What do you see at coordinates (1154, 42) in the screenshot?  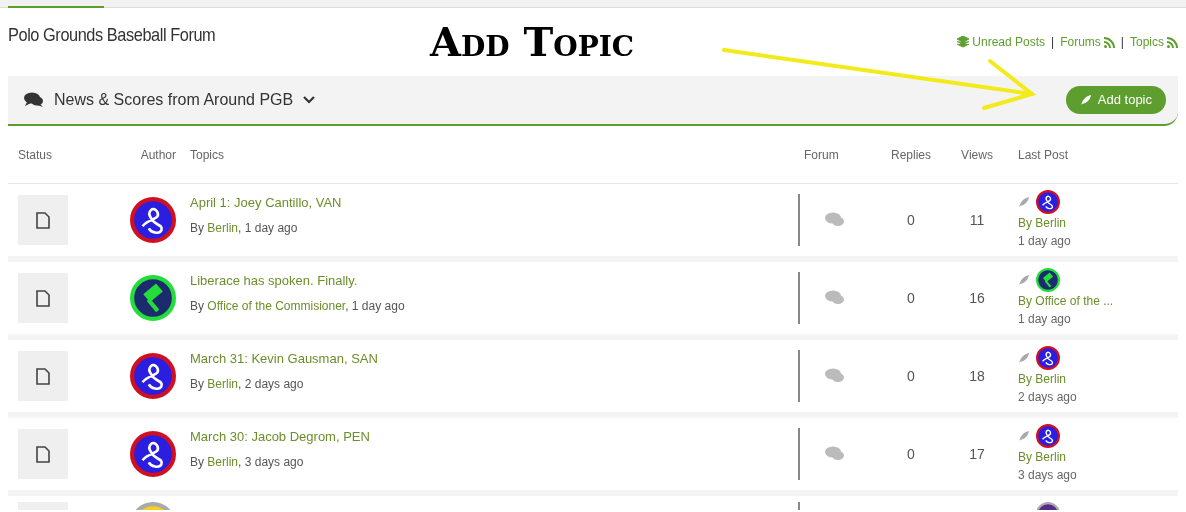 I see `header-link: Topics` at bounding box center [1154, 42].